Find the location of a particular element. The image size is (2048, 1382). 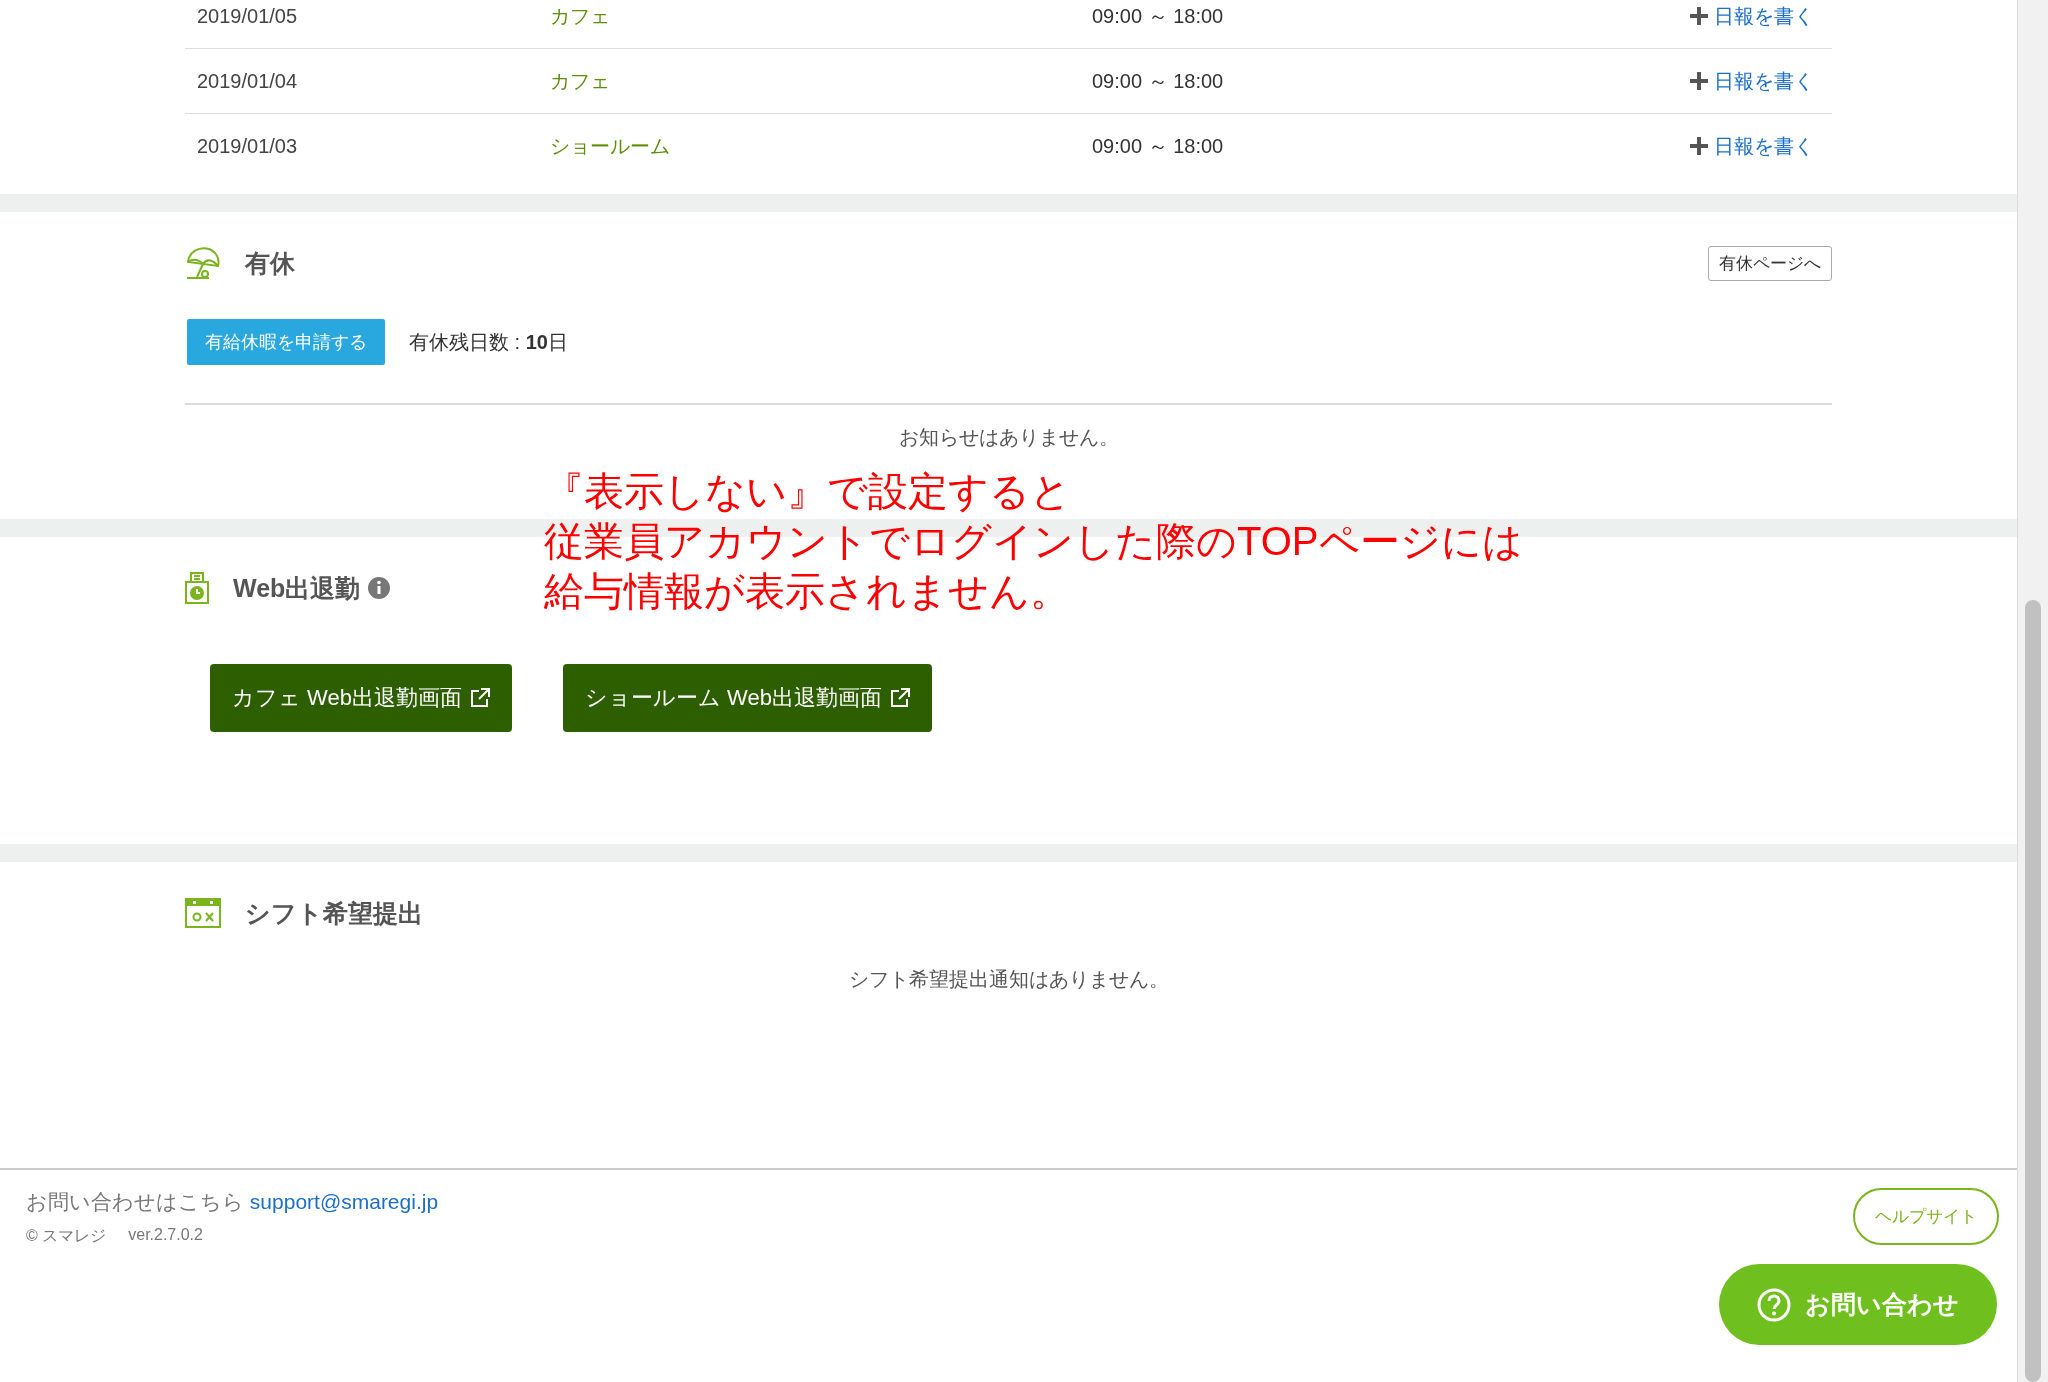

annotation-text: 従業員アカウントでログインした際のTOPページには is located at coordinates (1033, 541).